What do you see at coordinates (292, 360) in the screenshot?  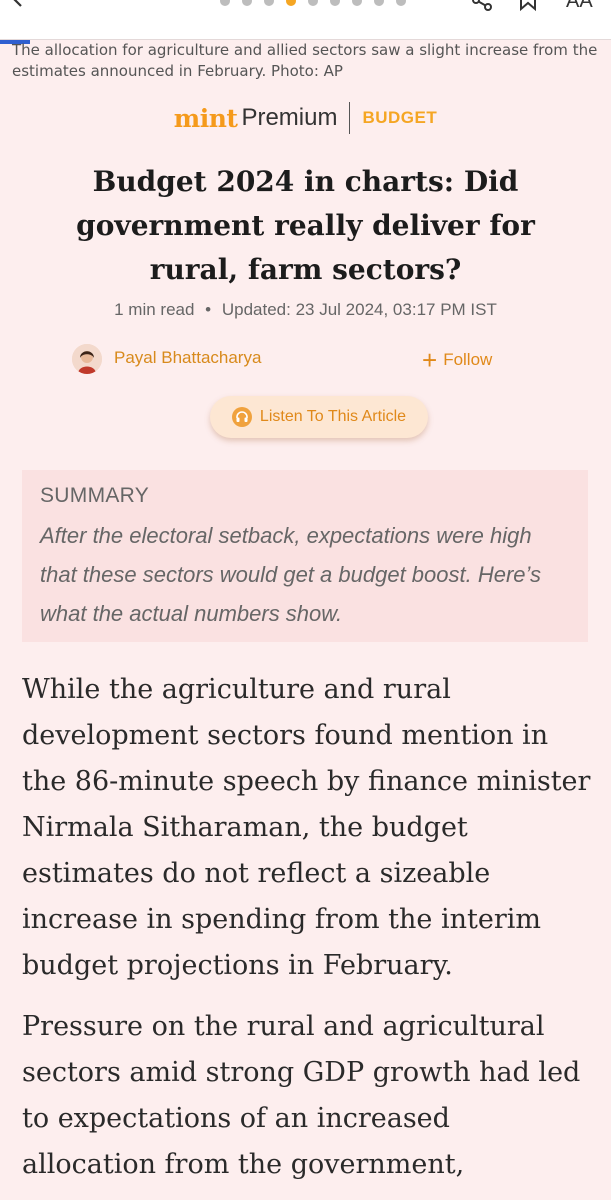 I see `author-row: Payal Bhattacharya + Follow` at bounding box center [292, 360].